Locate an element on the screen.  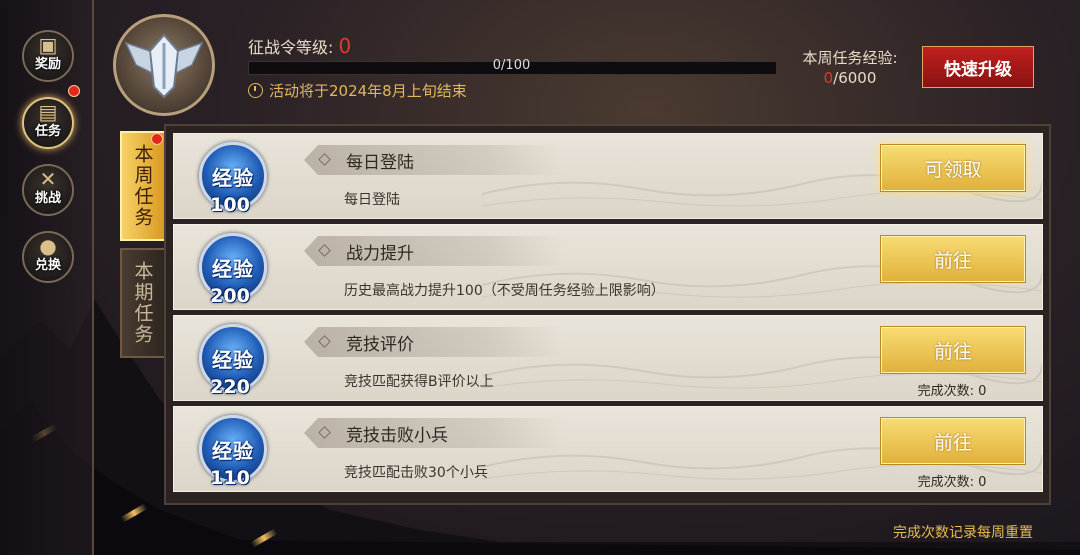
task-row: 经验 220 竞技评价 竞技匹配获得B评价以上 前往 完成次数: 0 is located at coordinates (608, 358).